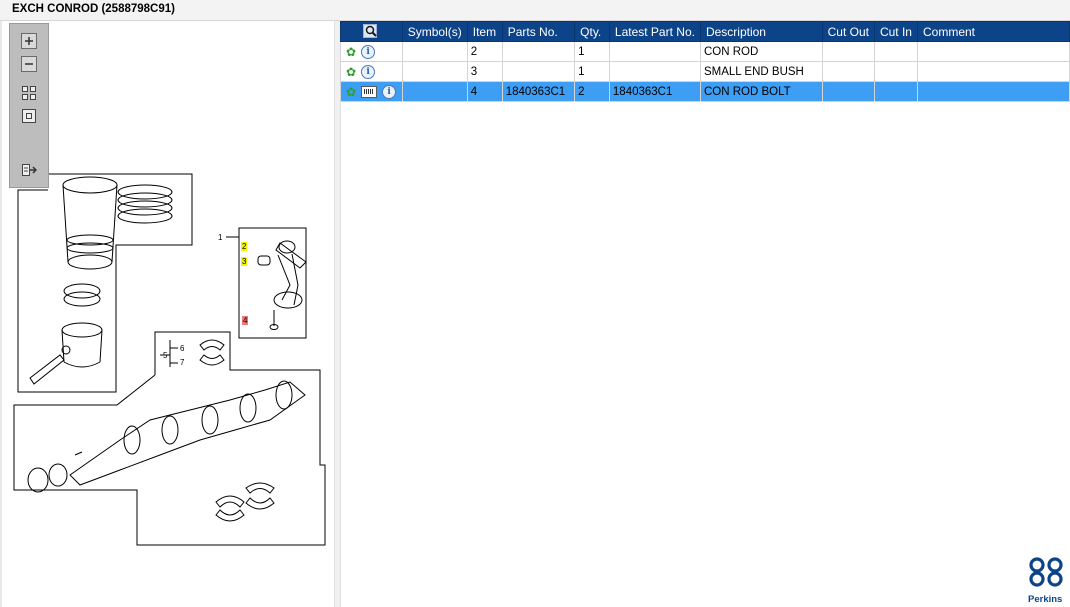 The width and height of the screenshot is (1070, 607). What do you see at coordinates (538, 91) in the screenshot?
I see `cell-parts-no: 1840363C1` at bounding box center [538, 91].